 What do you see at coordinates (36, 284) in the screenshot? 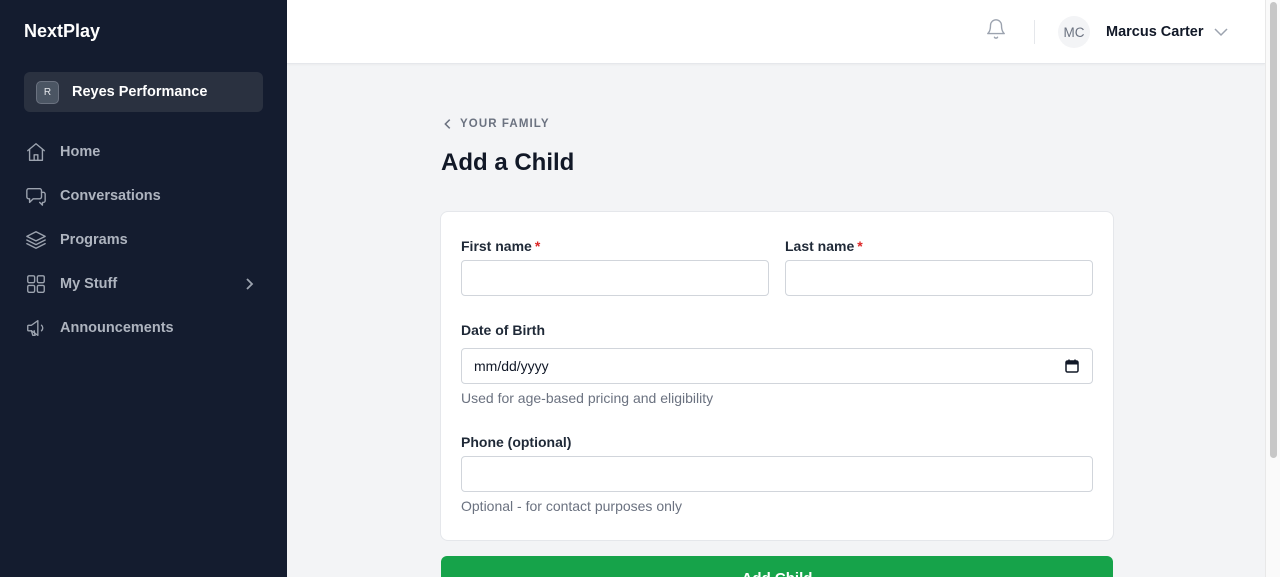
I see `grid-icon` at bounding box center [36, 284].